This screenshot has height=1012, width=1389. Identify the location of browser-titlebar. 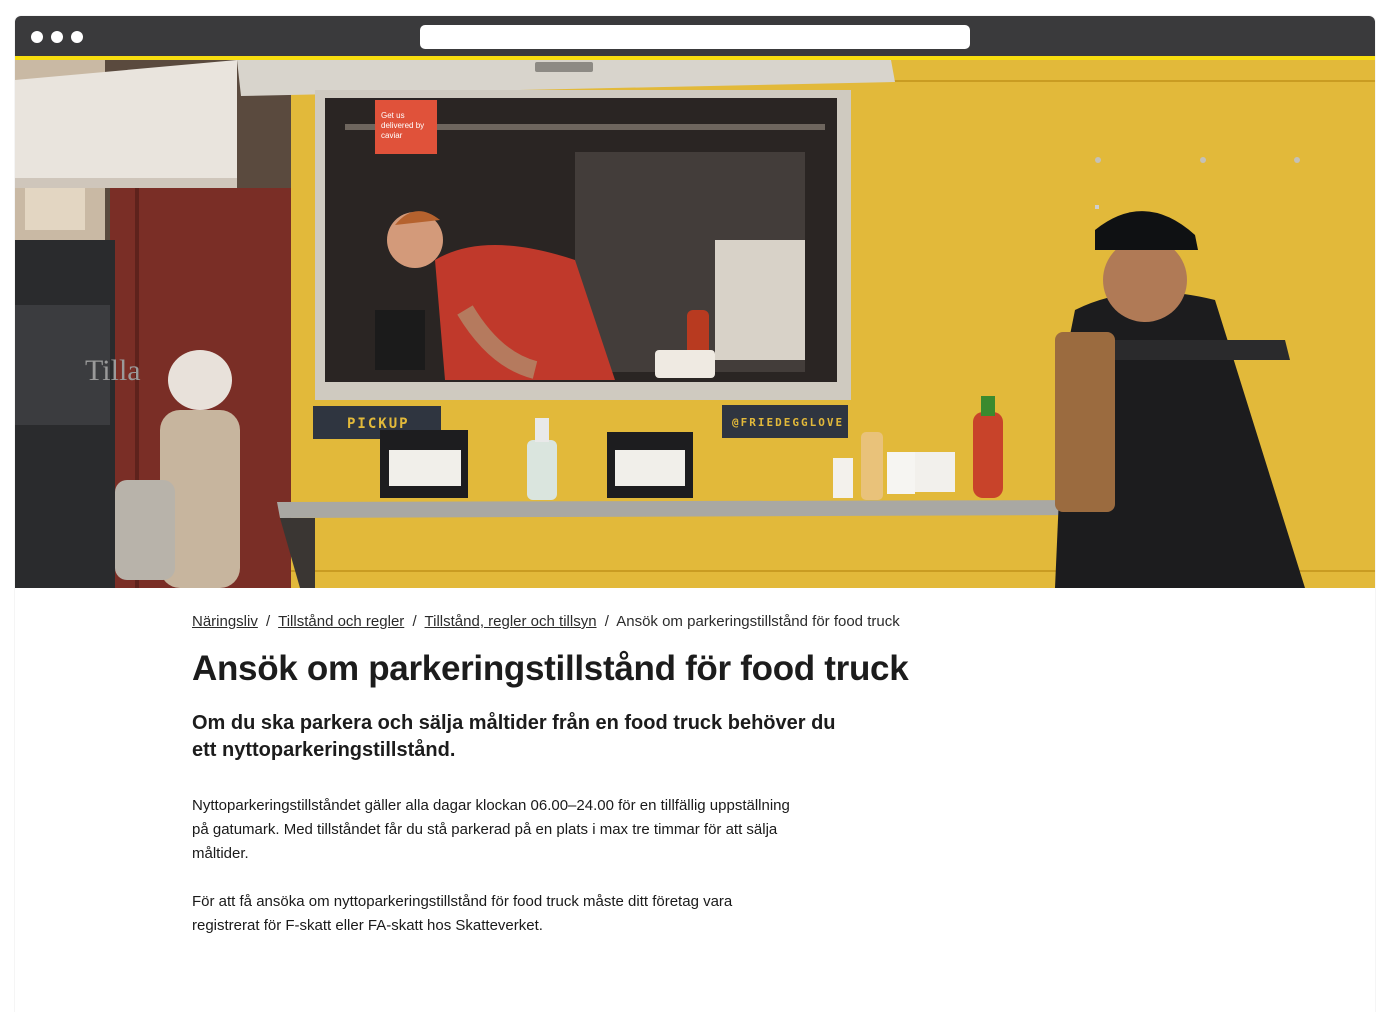
(695, 38).